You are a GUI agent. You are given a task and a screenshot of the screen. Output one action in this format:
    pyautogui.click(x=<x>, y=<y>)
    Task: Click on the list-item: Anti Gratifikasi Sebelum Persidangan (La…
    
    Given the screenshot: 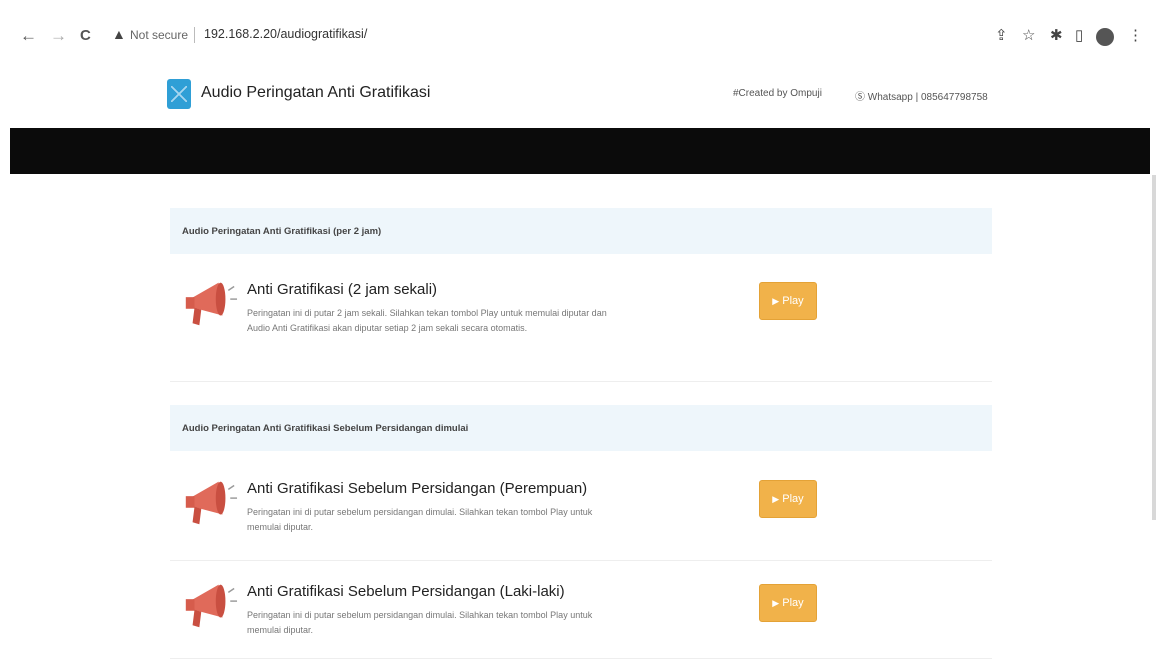 What is the action you would take?
    pyautogui.click(x=581, y=610)
    